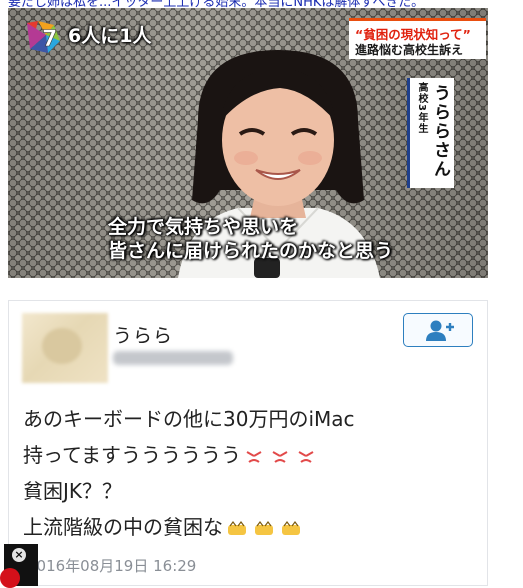 This screenshot has width=523, height=588. I want to click on tweet-line-4: 上流階級の中の貧困な, so click(123, 527).